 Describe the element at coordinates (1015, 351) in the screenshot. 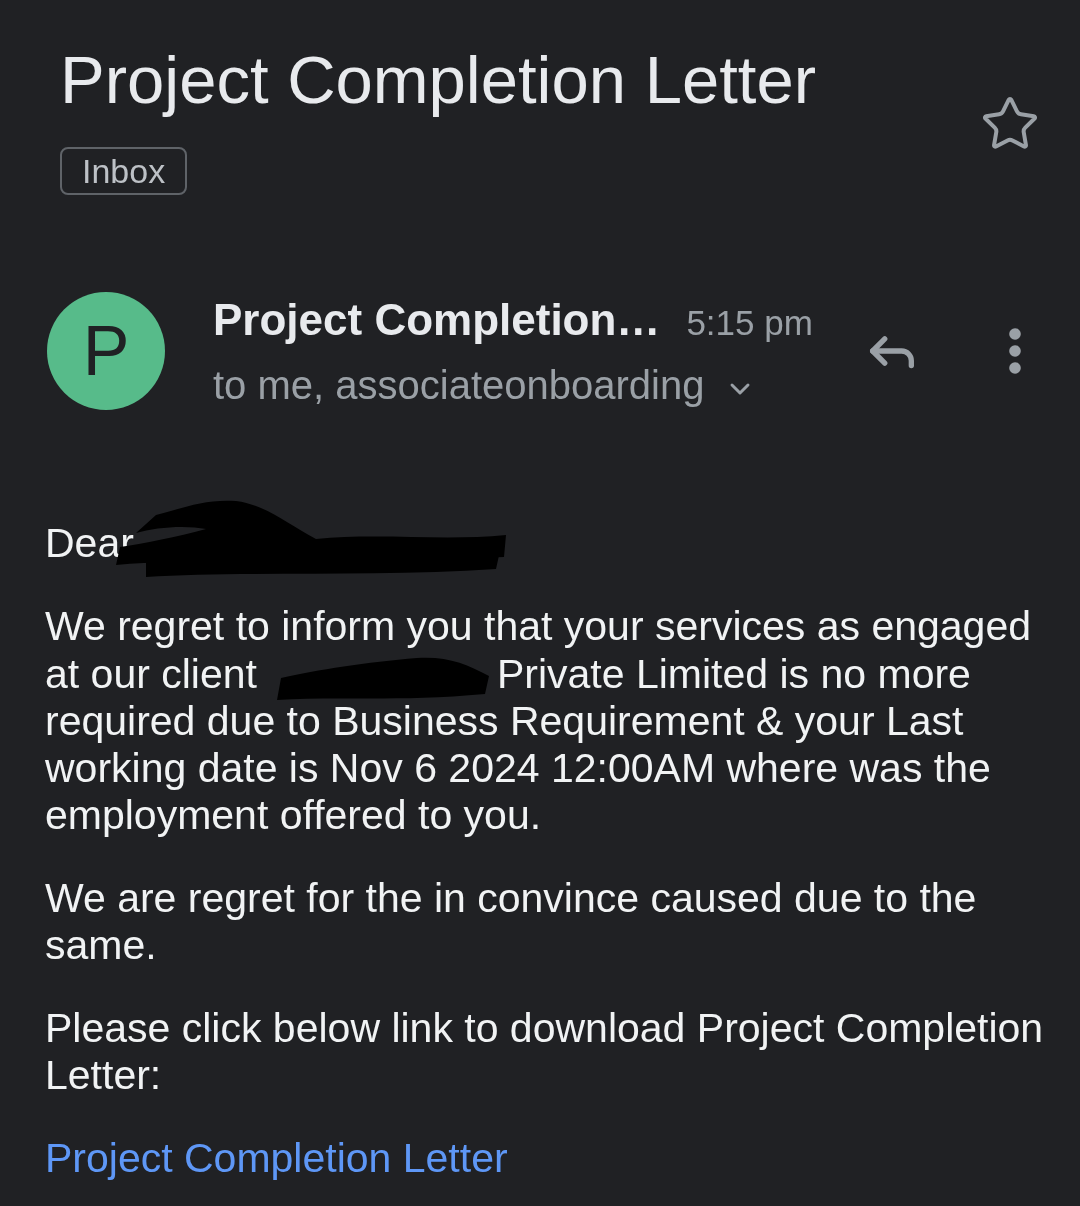

I see `more-options-icon` at that location.